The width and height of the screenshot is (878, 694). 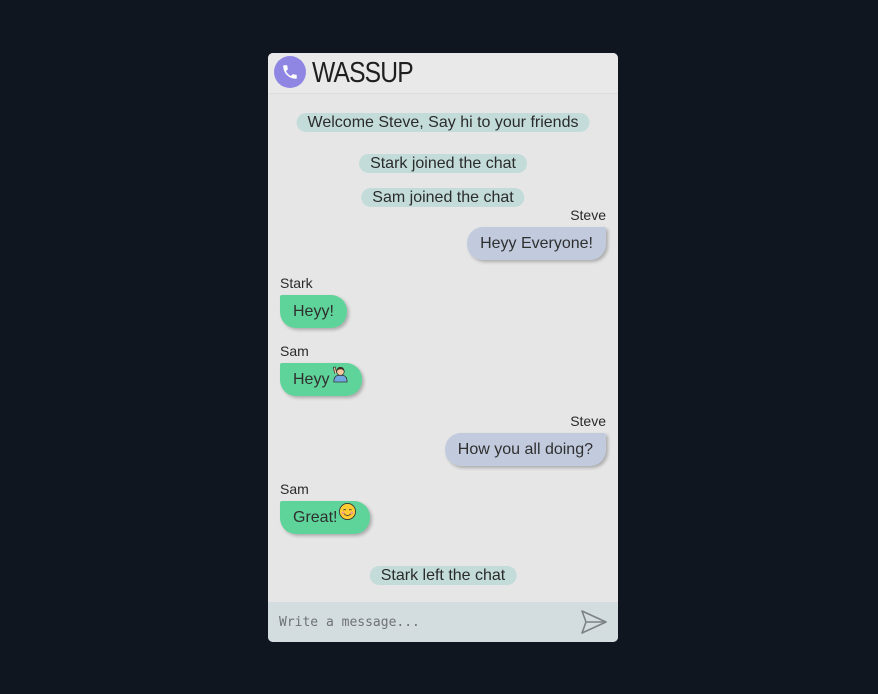 I want to click on message-bubble: How you all doing?, so click(x=525, y=449).